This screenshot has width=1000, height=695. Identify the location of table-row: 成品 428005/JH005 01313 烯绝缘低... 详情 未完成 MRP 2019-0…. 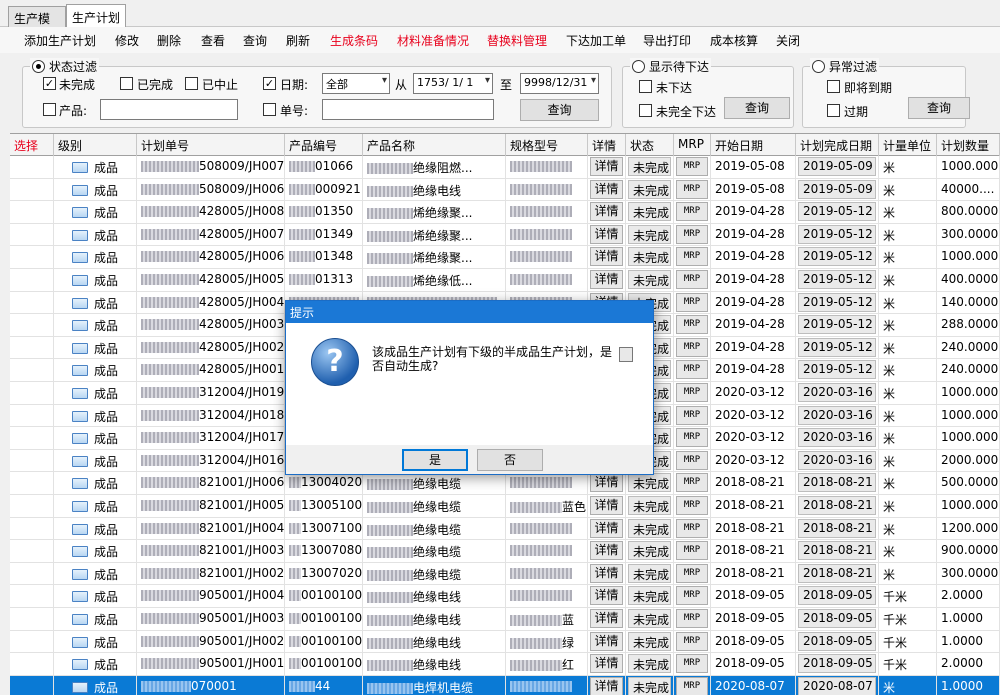
(505, 280).